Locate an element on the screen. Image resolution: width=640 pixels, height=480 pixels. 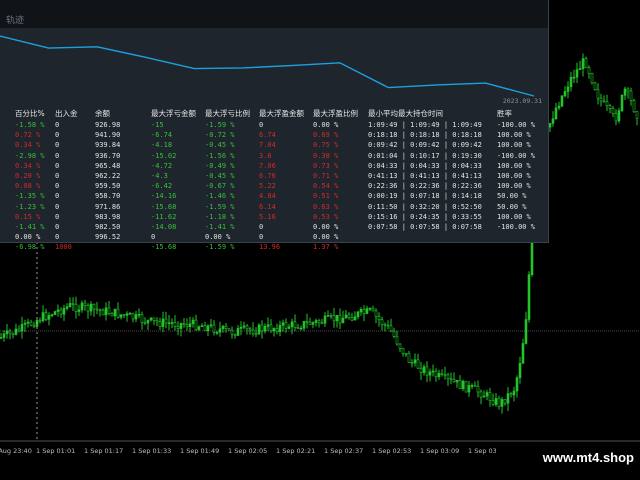
table-cell: 971.86 is located at coordinates (108, 206).